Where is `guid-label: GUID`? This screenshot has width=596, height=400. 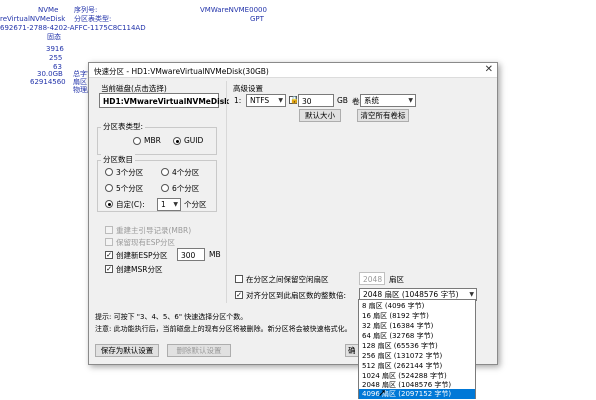
guid-label: GUID is located at coordinates (194, 140).